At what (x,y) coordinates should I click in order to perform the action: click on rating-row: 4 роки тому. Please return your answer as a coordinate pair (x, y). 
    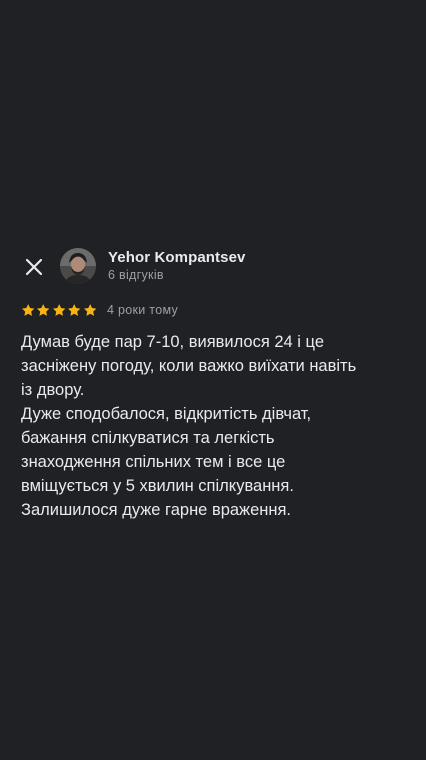
    Looking at the image, I should click on (99, 310).